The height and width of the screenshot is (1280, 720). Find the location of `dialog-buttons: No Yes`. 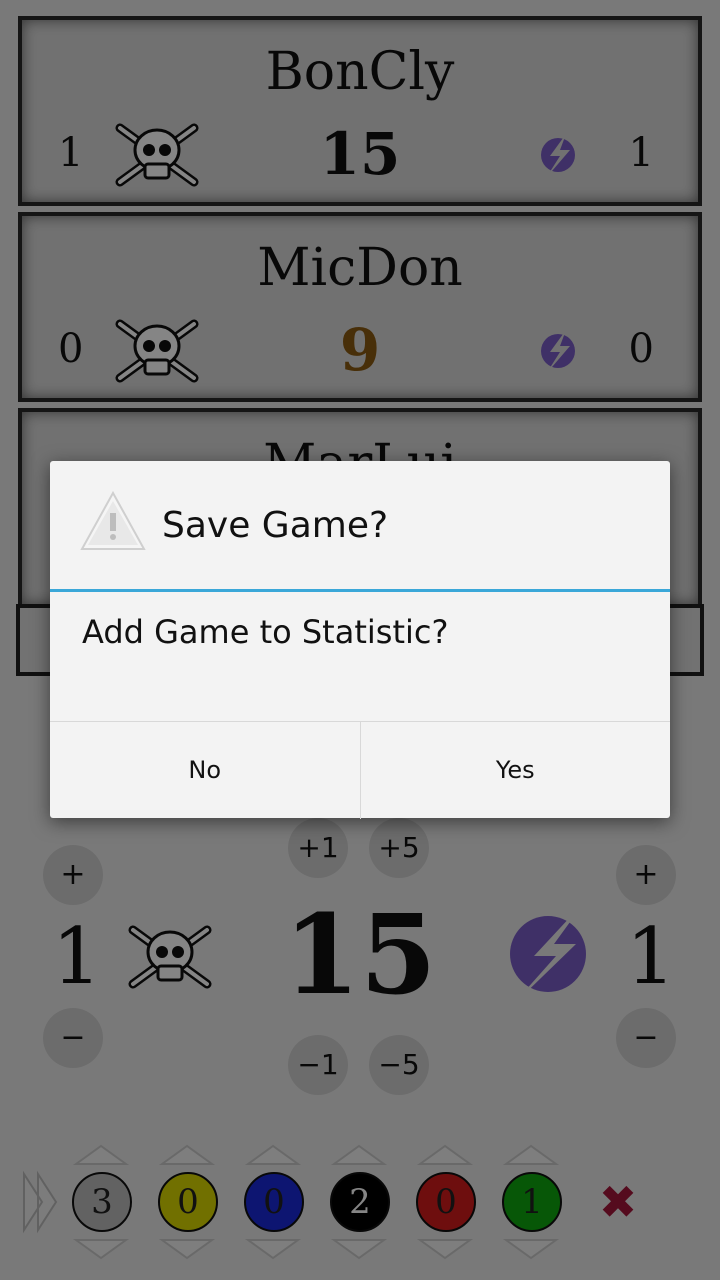

dialog-buttons: No Yes is located at coordinates (360, 770).